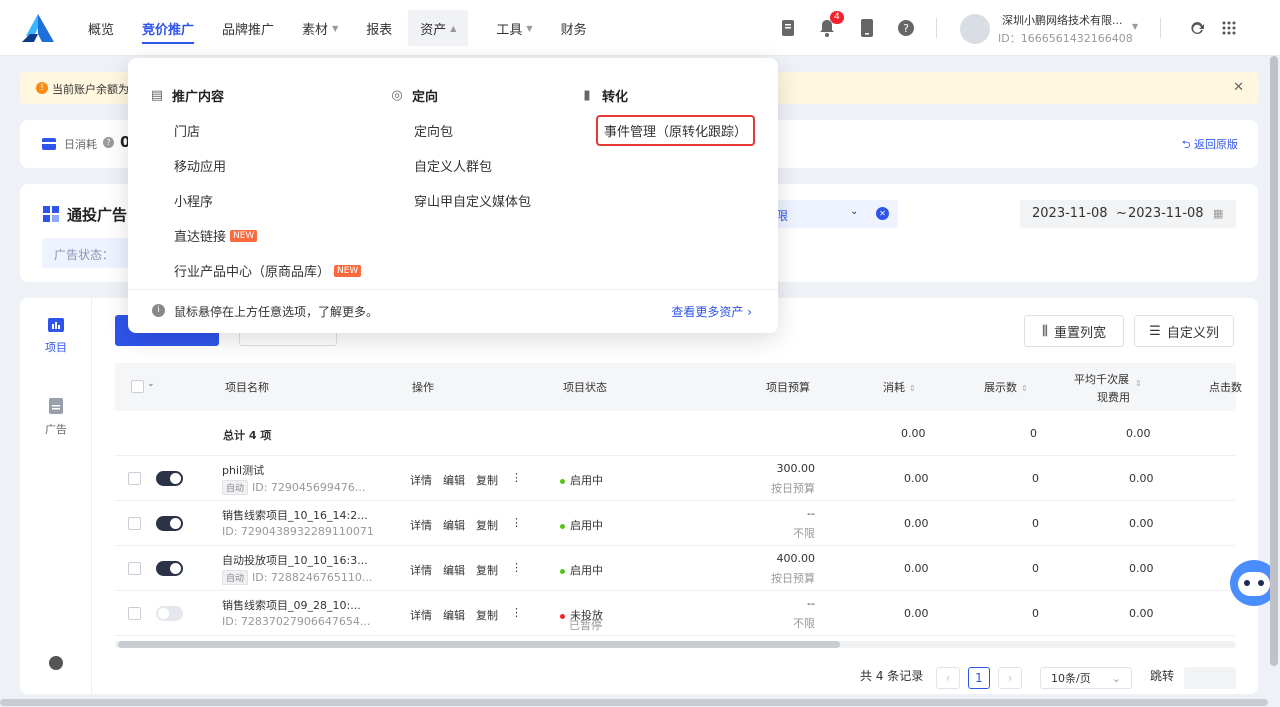  I want to click on logo-icon, so click(38, 28).